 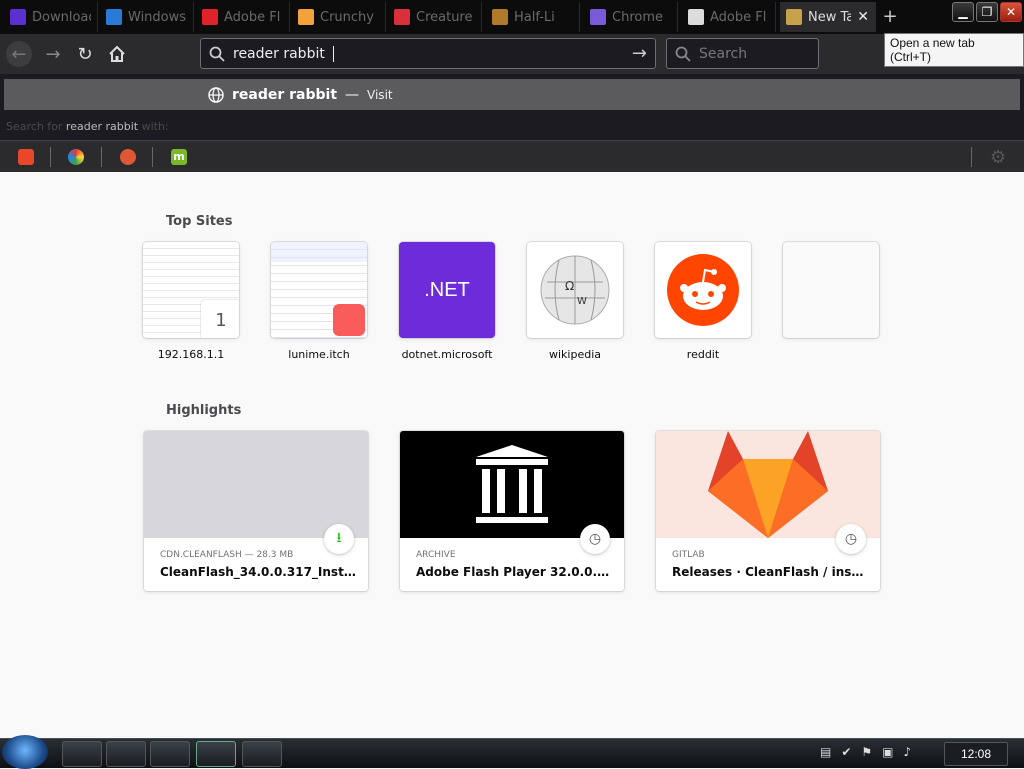 I want to click on tab-archive: Adobe Fl, so click(x=729, y=17).